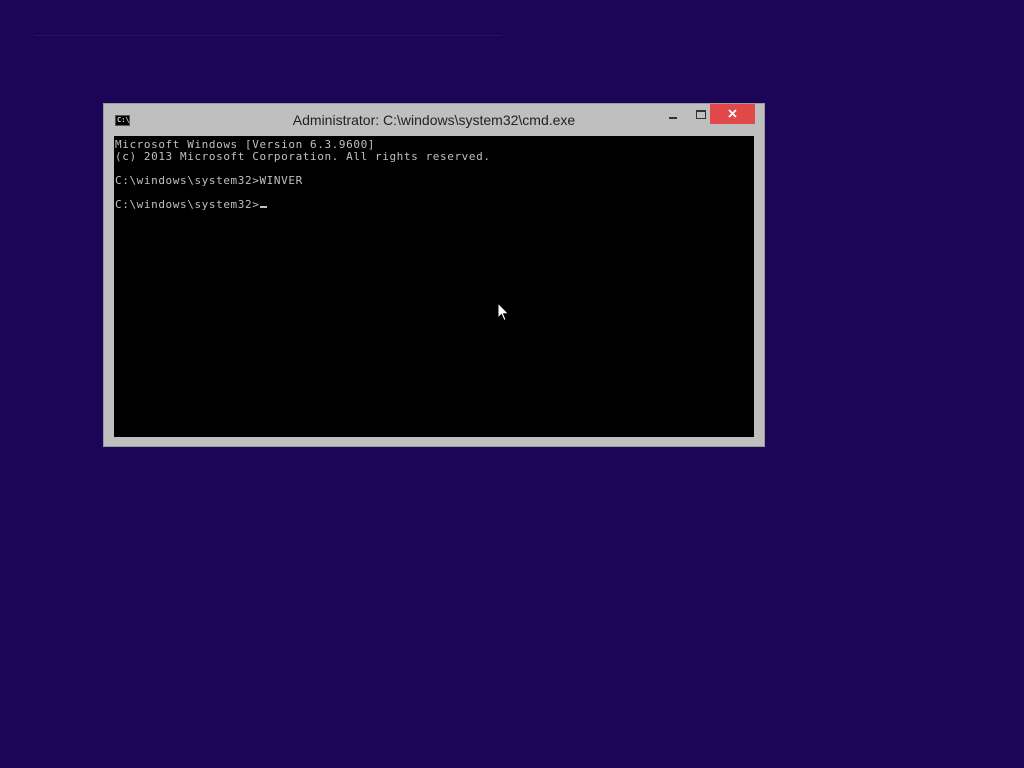 The width and height of the screenshot is (1024, 768). I want to click on console-prompt-line: C:\windows\system32>, so click(191, 204).